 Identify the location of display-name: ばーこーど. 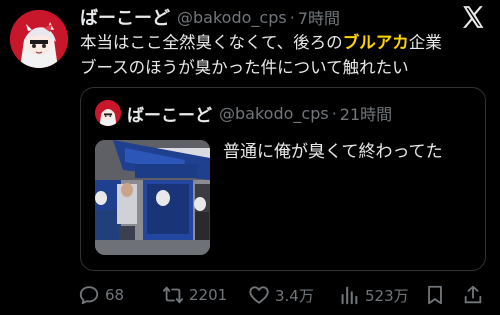
(125, 17).